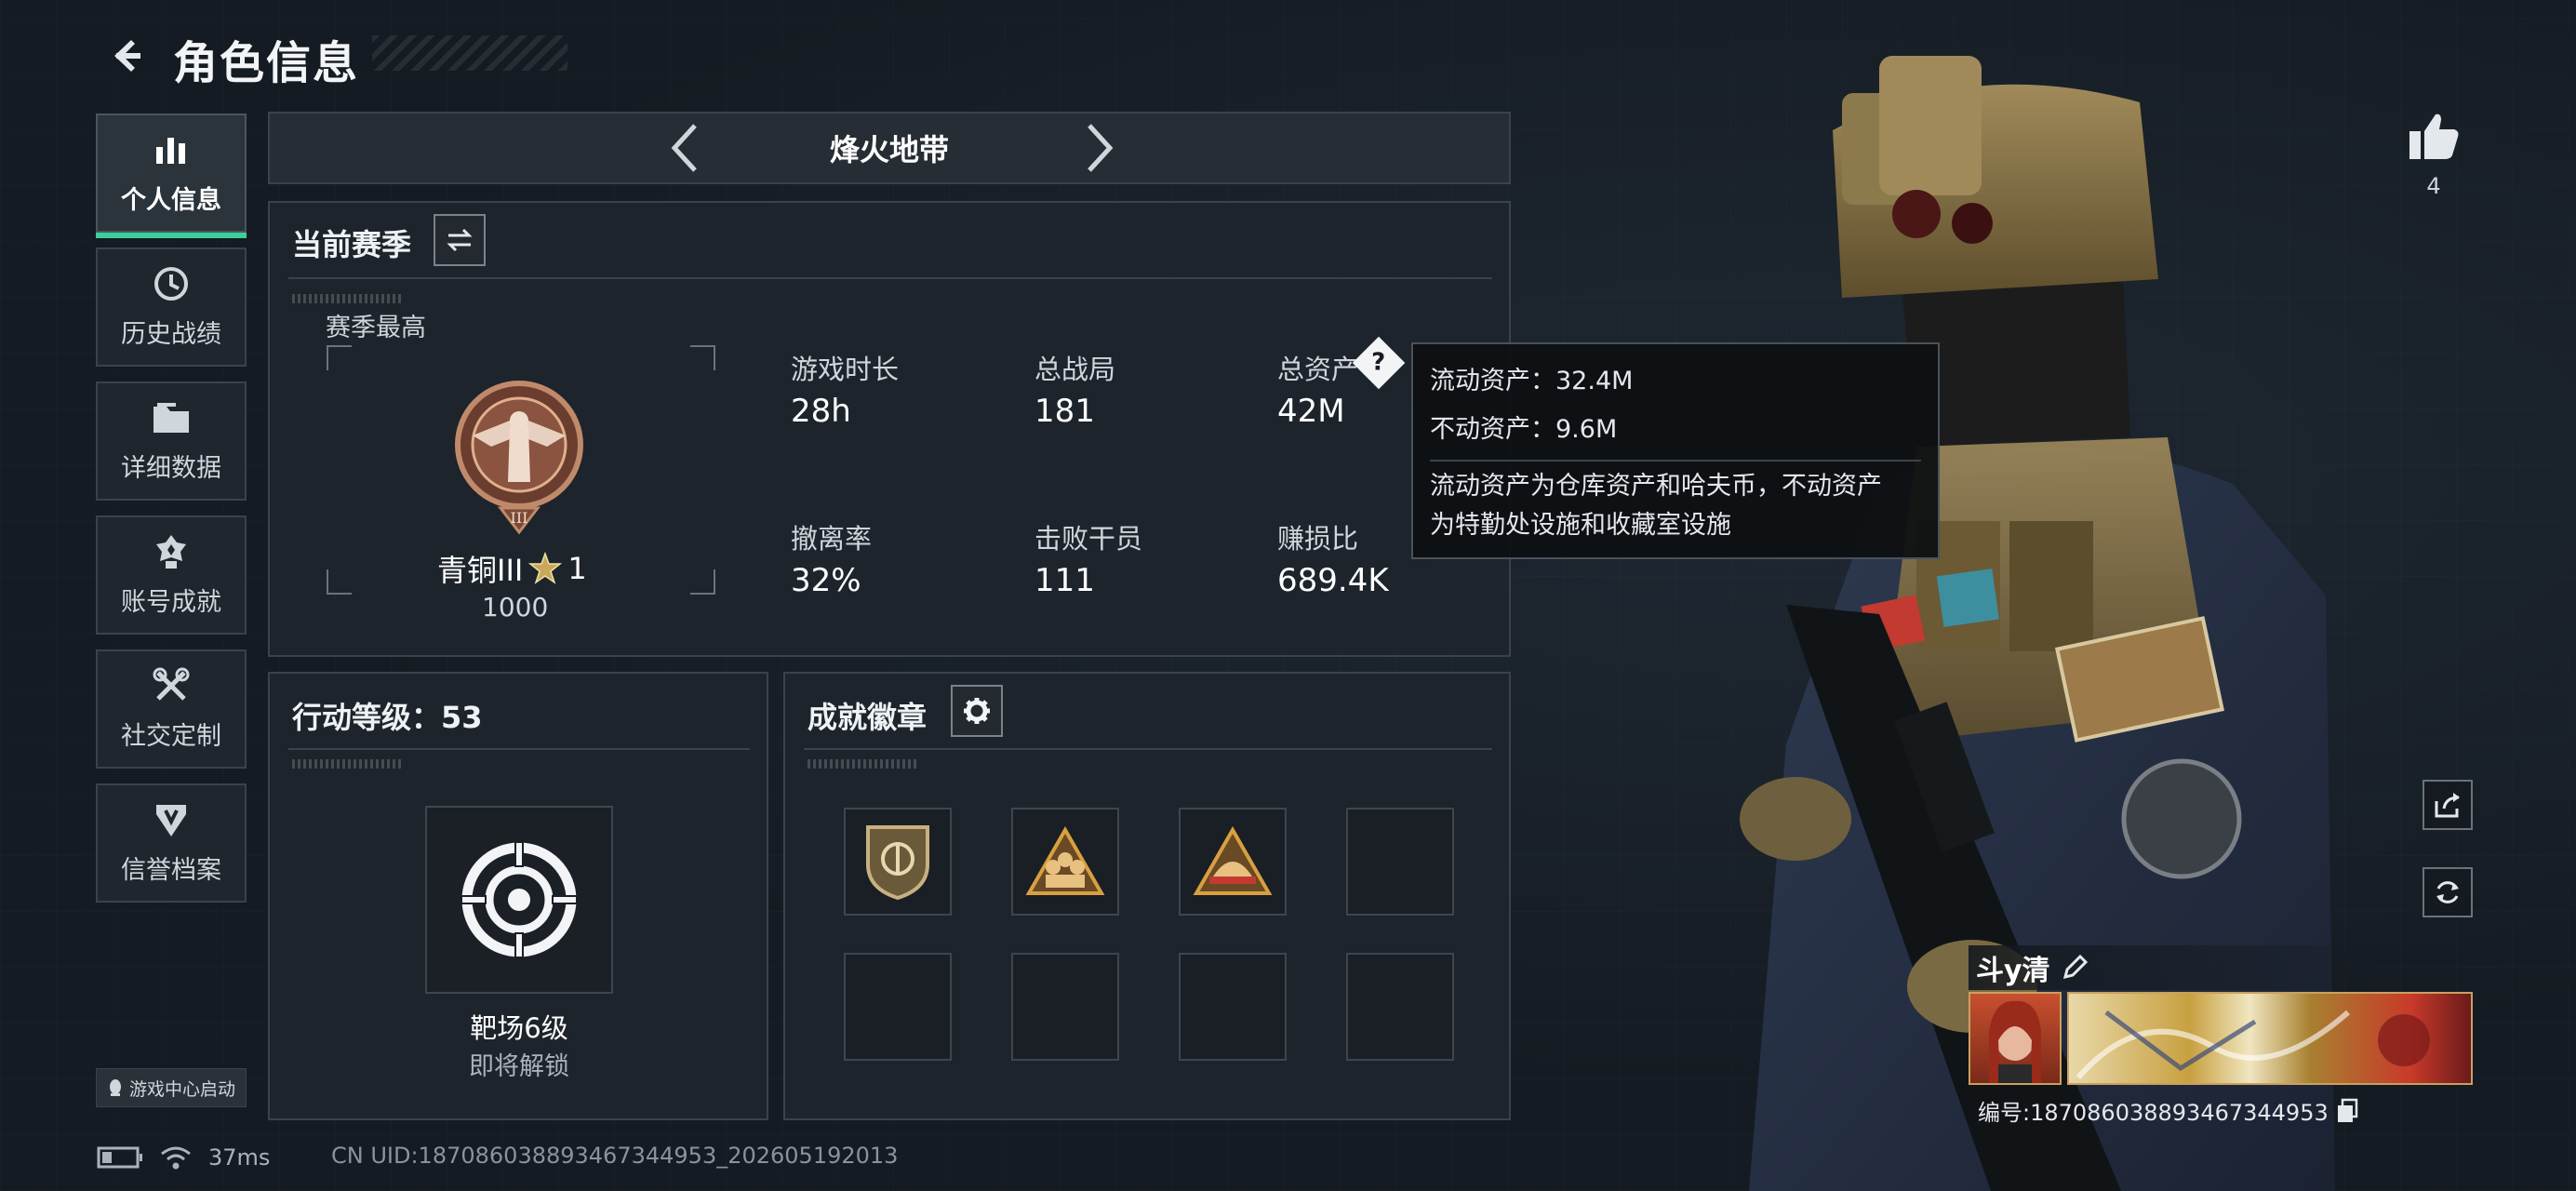 The width and height of the screenshot is (2576, 1191). What do you see at coordinates (239, 1157) in the screenshot?
I see `ping-value: 37ms` at bounding box center [239, 1157].